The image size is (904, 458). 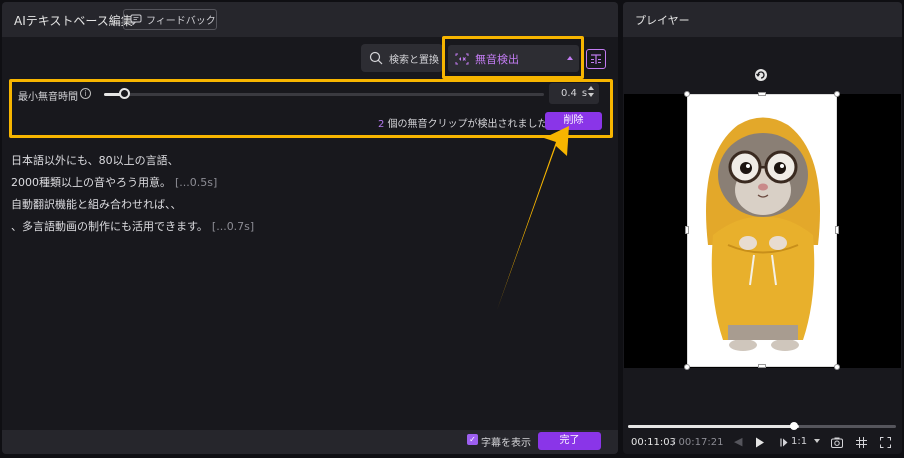 I want to click on silence-marker: [...0.5s], so click(x=196, y=182).